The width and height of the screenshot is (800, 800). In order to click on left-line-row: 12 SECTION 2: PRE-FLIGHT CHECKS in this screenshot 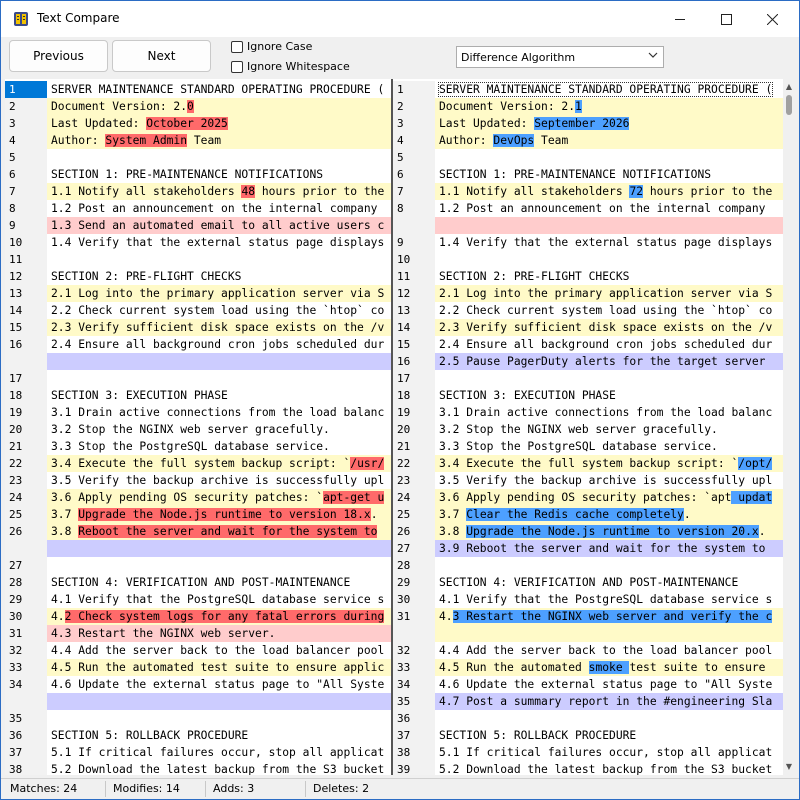, I will do `click(198, 276)`.